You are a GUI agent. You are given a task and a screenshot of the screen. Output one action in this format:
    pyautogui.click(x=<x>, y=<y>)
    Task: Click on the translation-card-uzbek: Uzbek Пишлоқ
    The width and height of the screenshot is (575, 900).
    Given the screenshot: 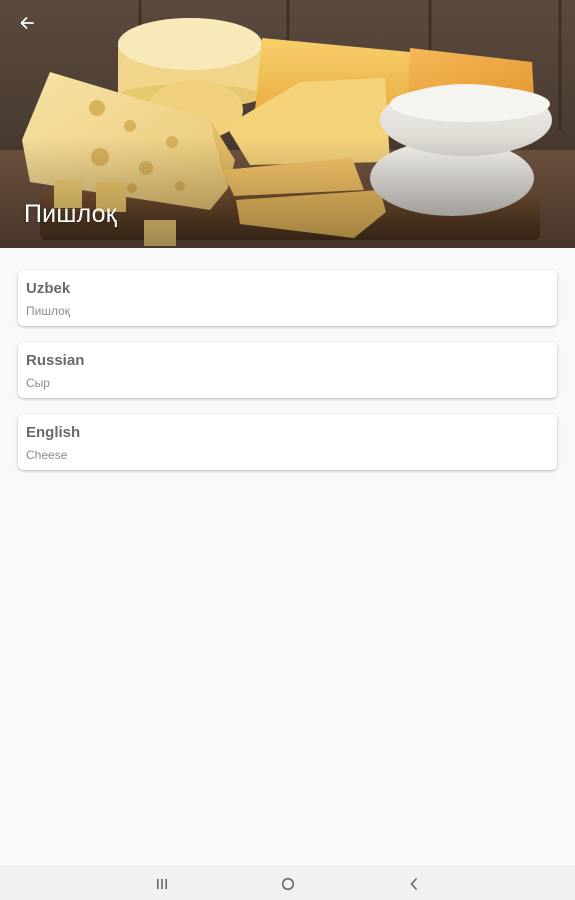 What is the action you would take?
    pyautogui.click(x=287, y=298)
    